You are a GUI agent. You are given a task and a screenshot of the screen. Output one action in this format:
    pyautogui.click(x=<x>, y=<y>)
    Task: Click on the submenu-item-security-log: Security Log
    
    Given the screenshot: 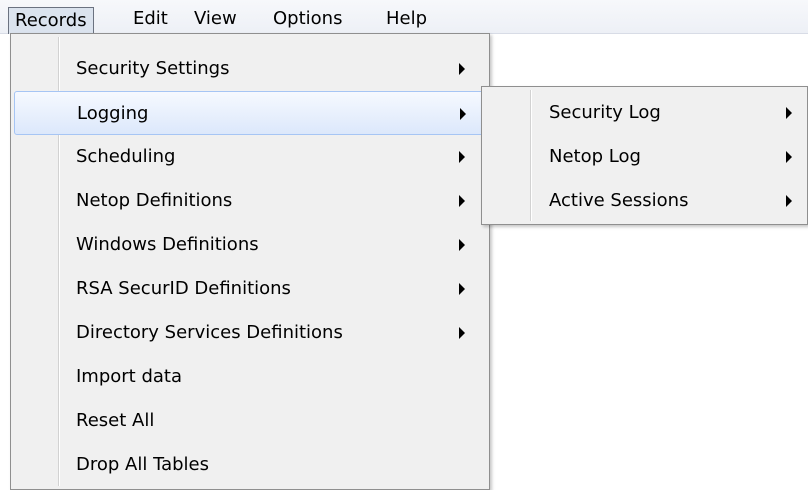 What is the action you would take?
    pyautogui.click(x=644, y=113)
    